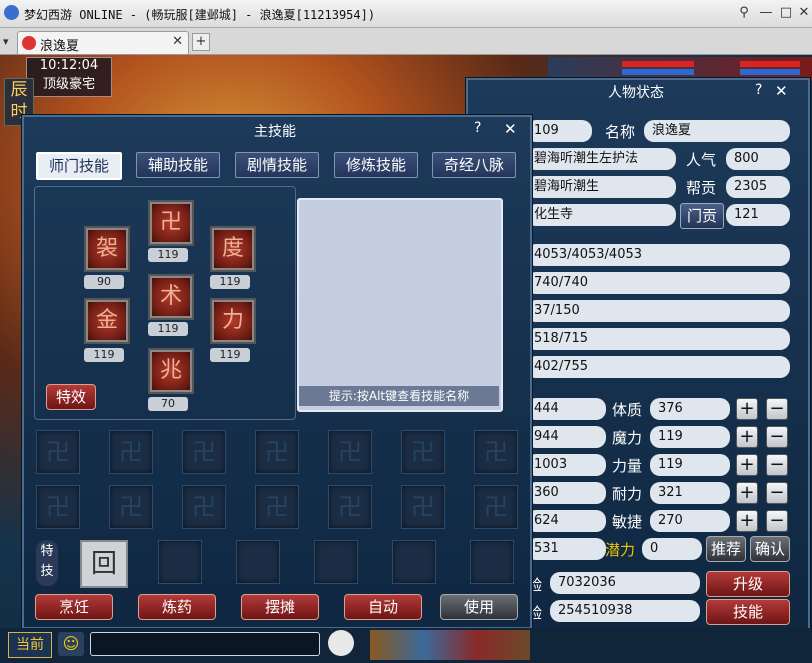 The image size is (812, 663). Describe the element at coordinates (781, 91) in the screenshot. I see `status-close-icon: ✕` at that location.